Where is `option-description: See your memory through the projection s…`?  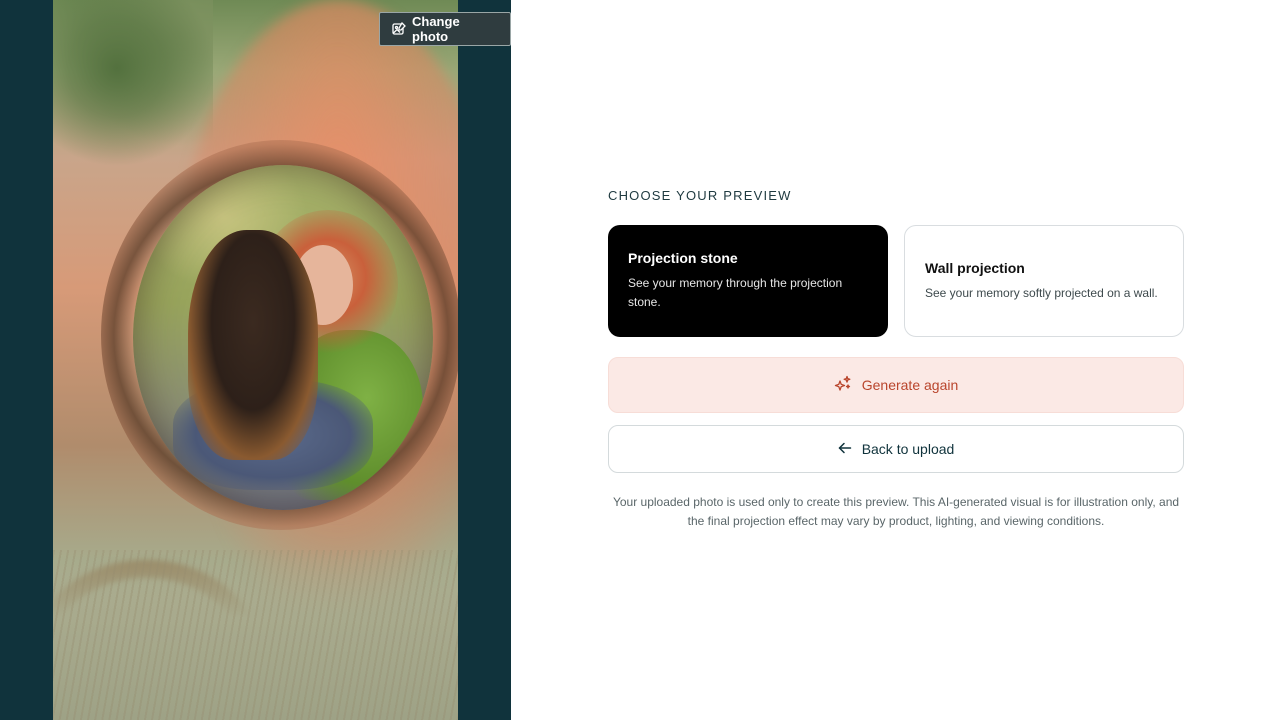 option-description: See your memory through the projection s… is located at coordinates (735, 292).